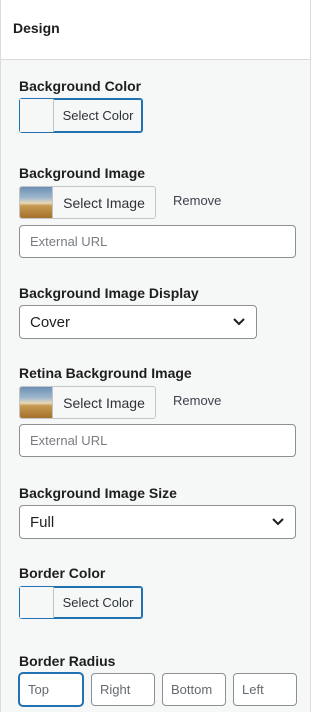 Image resolution: width=320 pixels, height=712 pixels. I want to click on retina-image-url-input, so click(157, 440).